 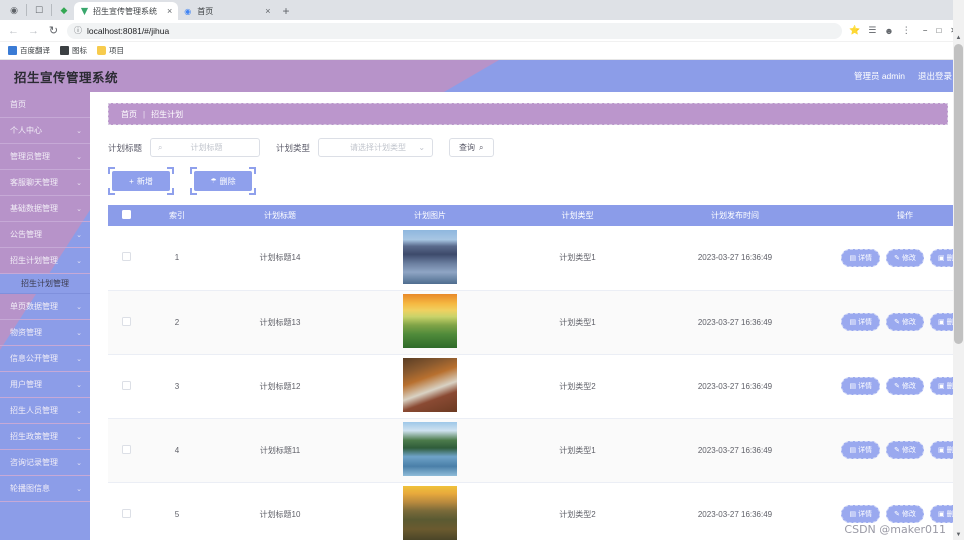 I want to click on browser-more-icon: ⋮, so click(x=906, y=30).